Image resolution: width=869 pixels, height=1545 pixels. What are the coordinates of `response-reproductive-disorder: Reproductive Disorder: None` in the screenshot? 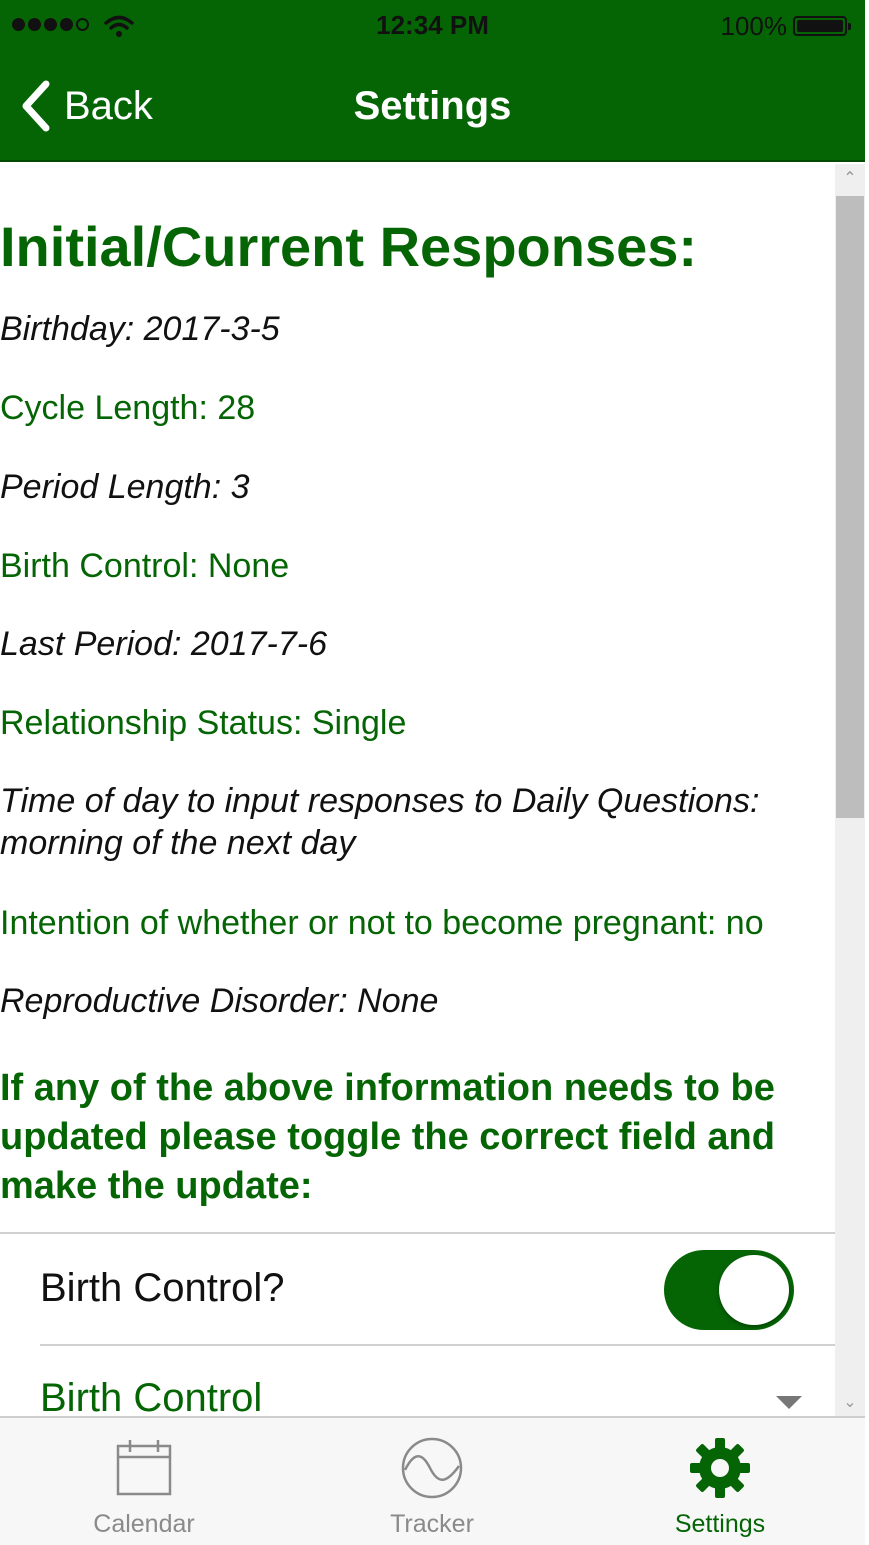 It's located at (219, 1001).